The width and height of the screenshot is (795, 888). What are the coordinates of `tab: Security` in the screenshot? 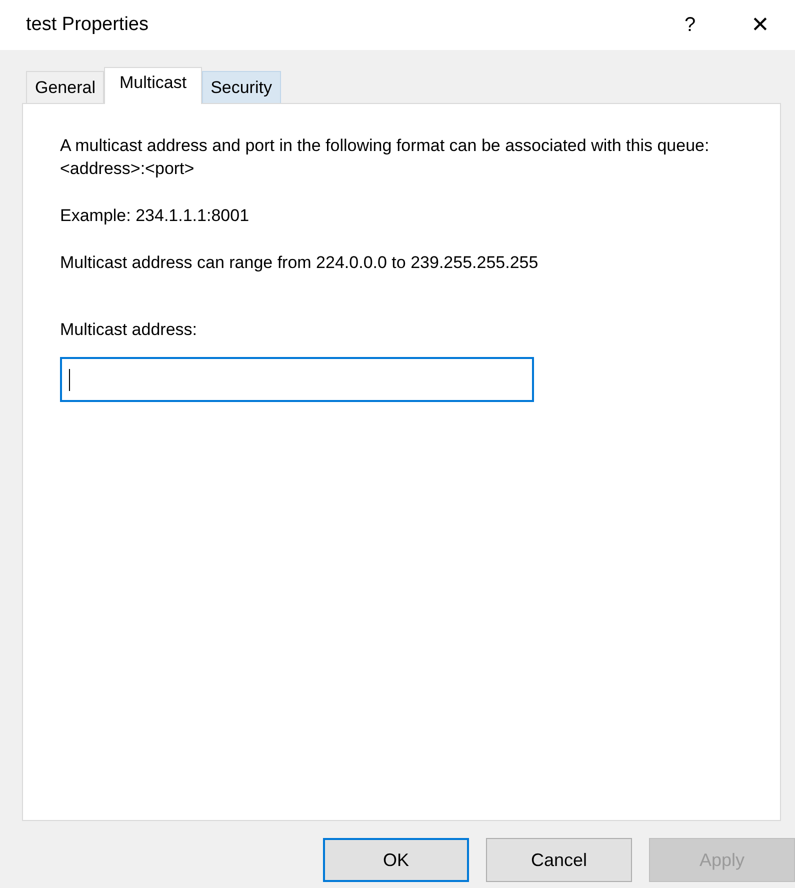 It's located at (241, 87).